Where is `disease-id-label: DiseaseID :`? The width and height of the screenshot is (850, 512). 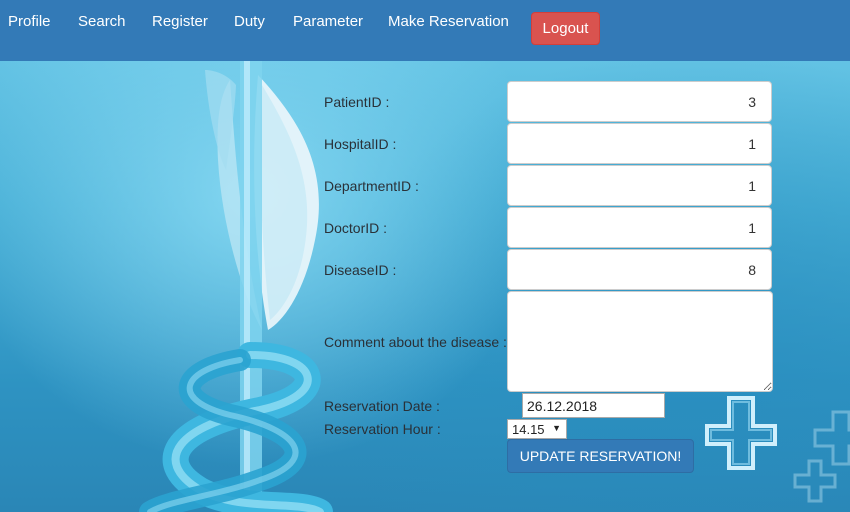
disease-id-label: DiseaseID : is located at coordinates (360, 270).